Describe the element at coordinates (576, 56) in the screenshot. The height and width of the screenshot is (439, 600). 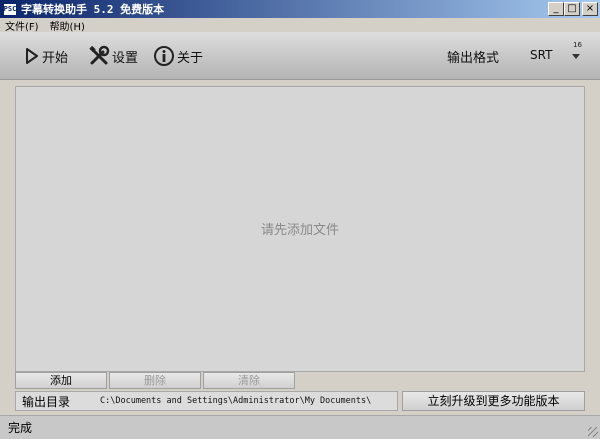
I see `dropdown-arrow-icon` at that location.